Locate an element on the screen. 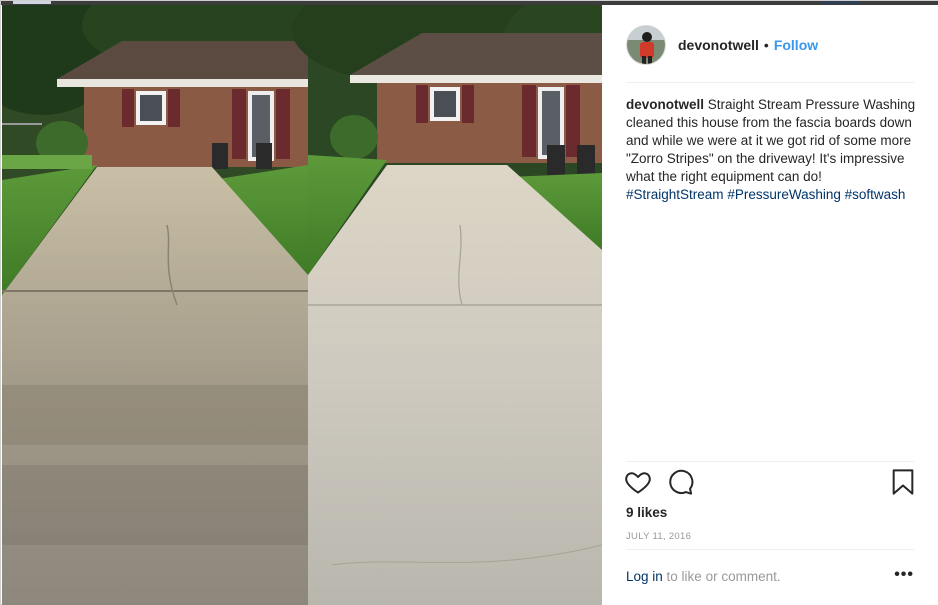 This screenshot has width=938, height=605. likes-count: 9 likes is located at coordinates (646, 512).